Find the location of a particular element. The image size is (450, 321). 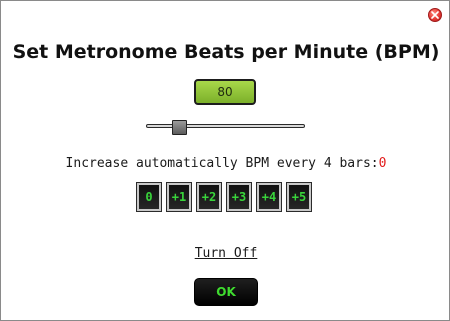

dialog-title: Set Metronome Beats per Minute (BPM) is located at coordinates (226, 52).